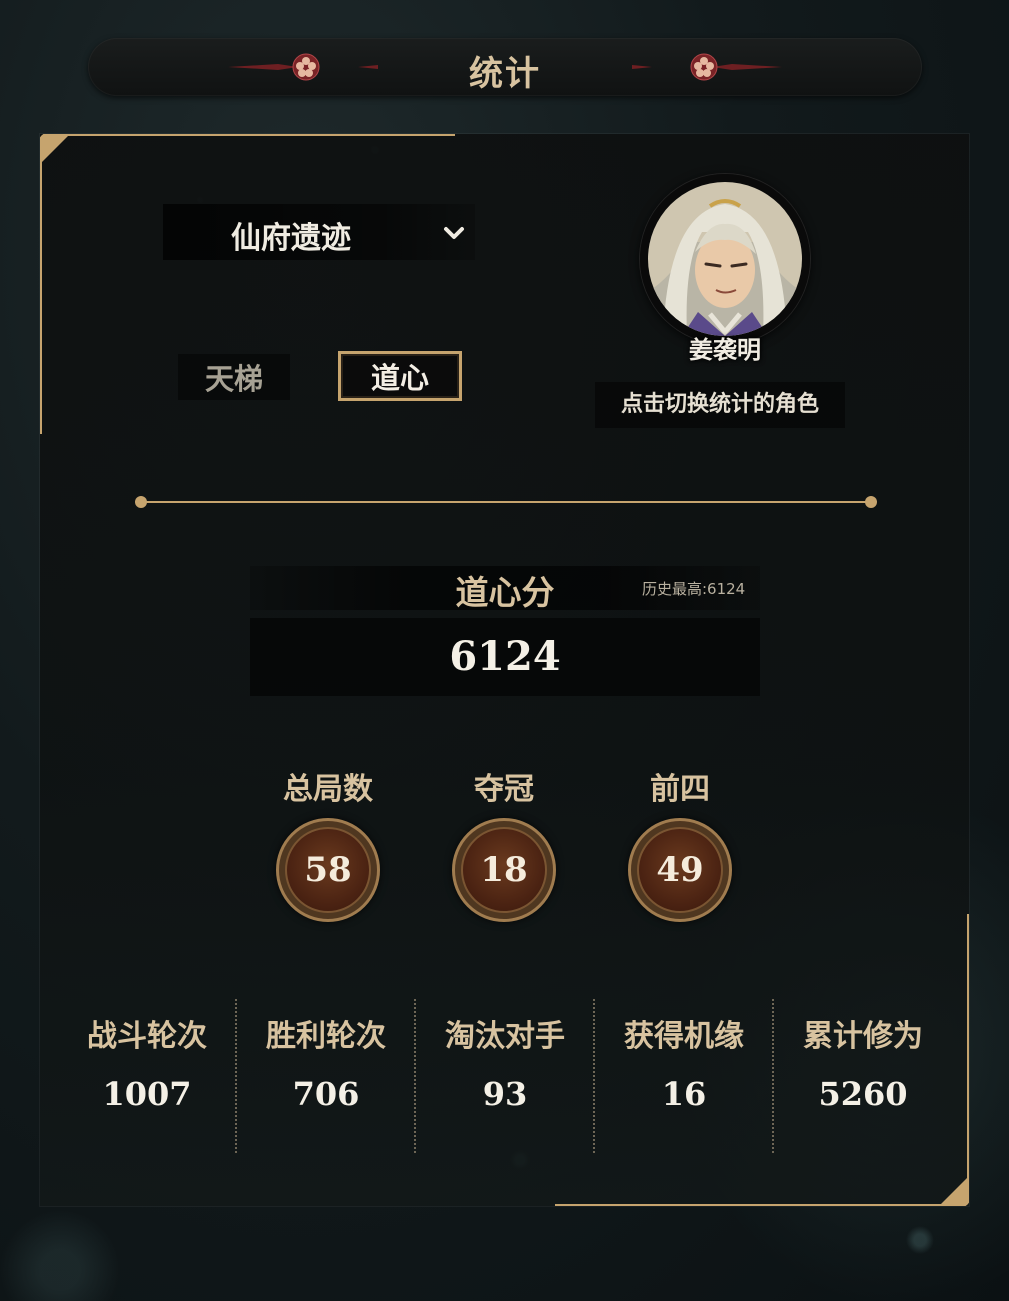 The width and height of the screenshot is (1009, 1301). I want to click on stat-label: 淘汰对手, so click(505, 1036).